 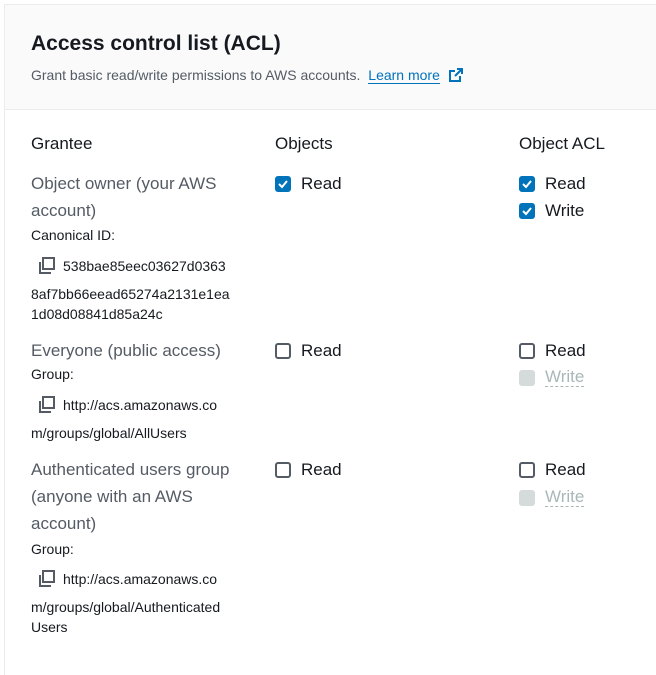 I want to click on learn-more-label: Learn more, so click(x=404, y=75).